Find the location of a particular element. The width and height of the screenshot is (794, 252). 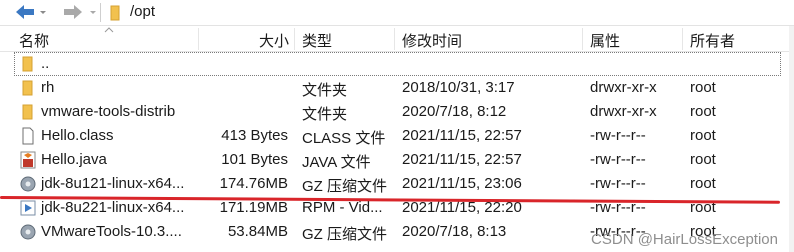

forward-button is located at coordinates (73, 12).